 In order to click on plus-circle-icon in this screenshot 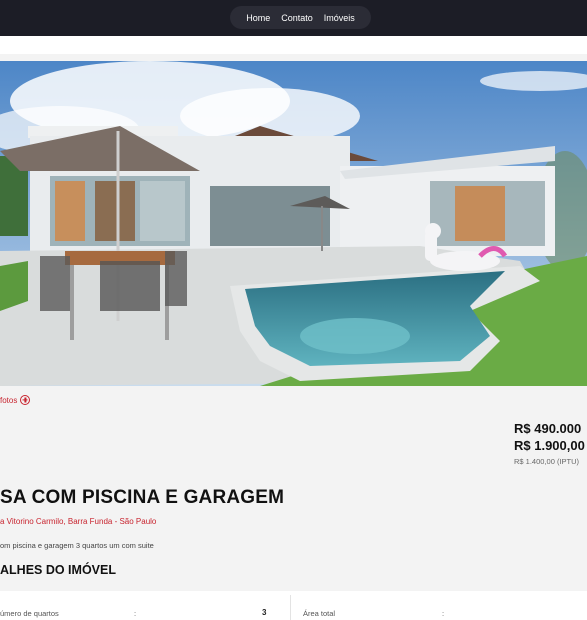, I will do `click(25, 400)`.